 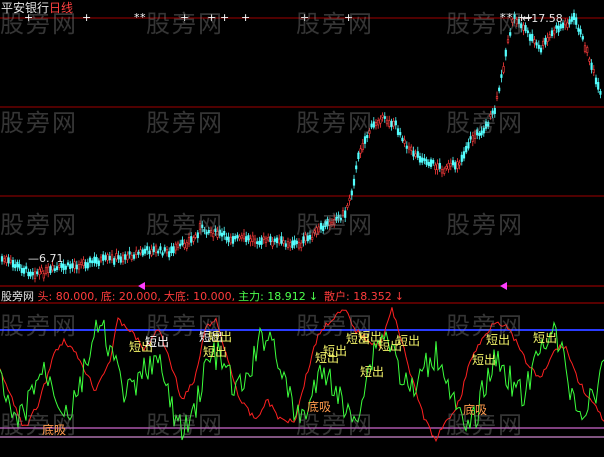 What do you see at coordinates (313, 296) in the screenshot?
I see `down-arrow-icon: ↓` at bounding box center [313, 296].